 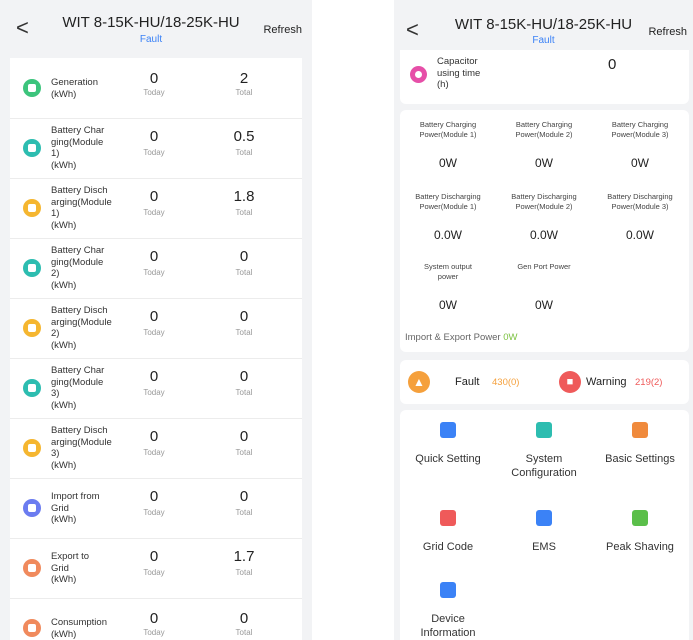 I want to click on fault-count: 430(0), so click(x=505, y=382).